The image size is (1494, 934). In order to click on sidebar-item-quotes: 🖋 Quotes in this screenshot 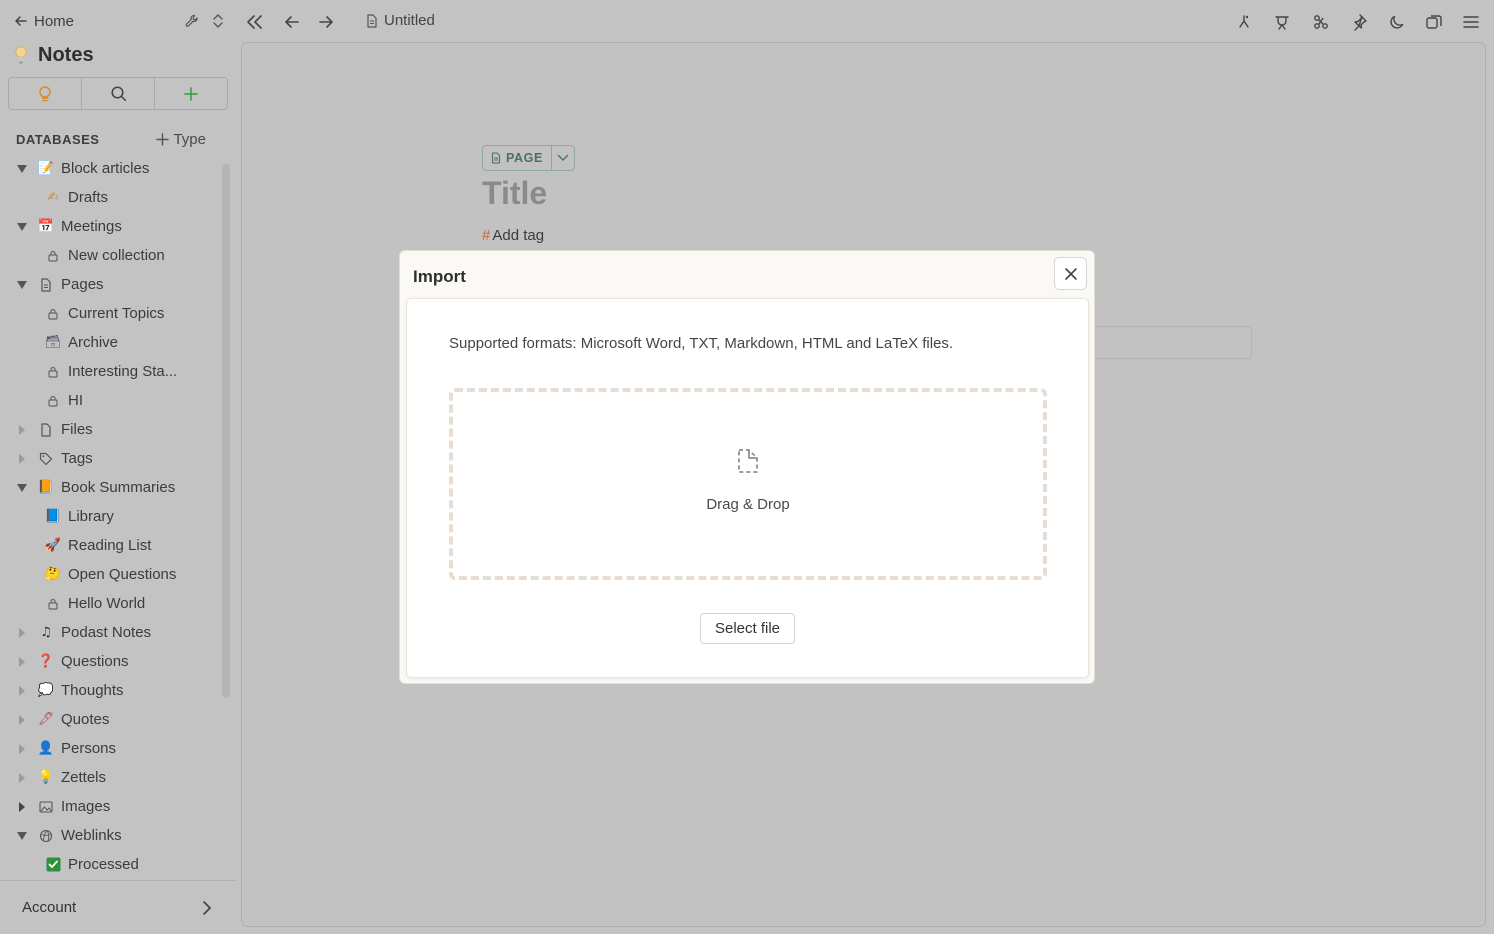, I will do `click(111, 719)`.